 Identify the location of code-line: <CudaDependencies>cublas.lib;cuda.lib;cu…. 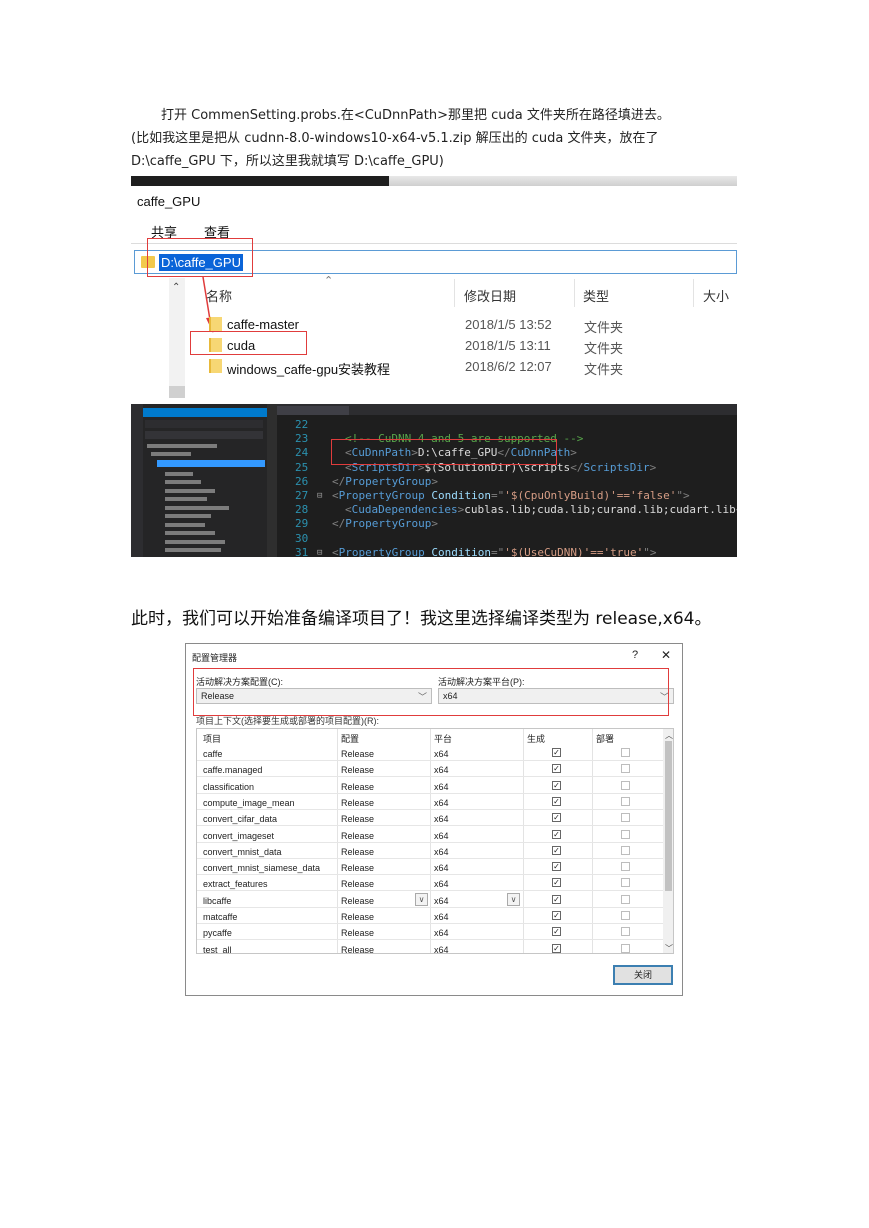
(541, 509).